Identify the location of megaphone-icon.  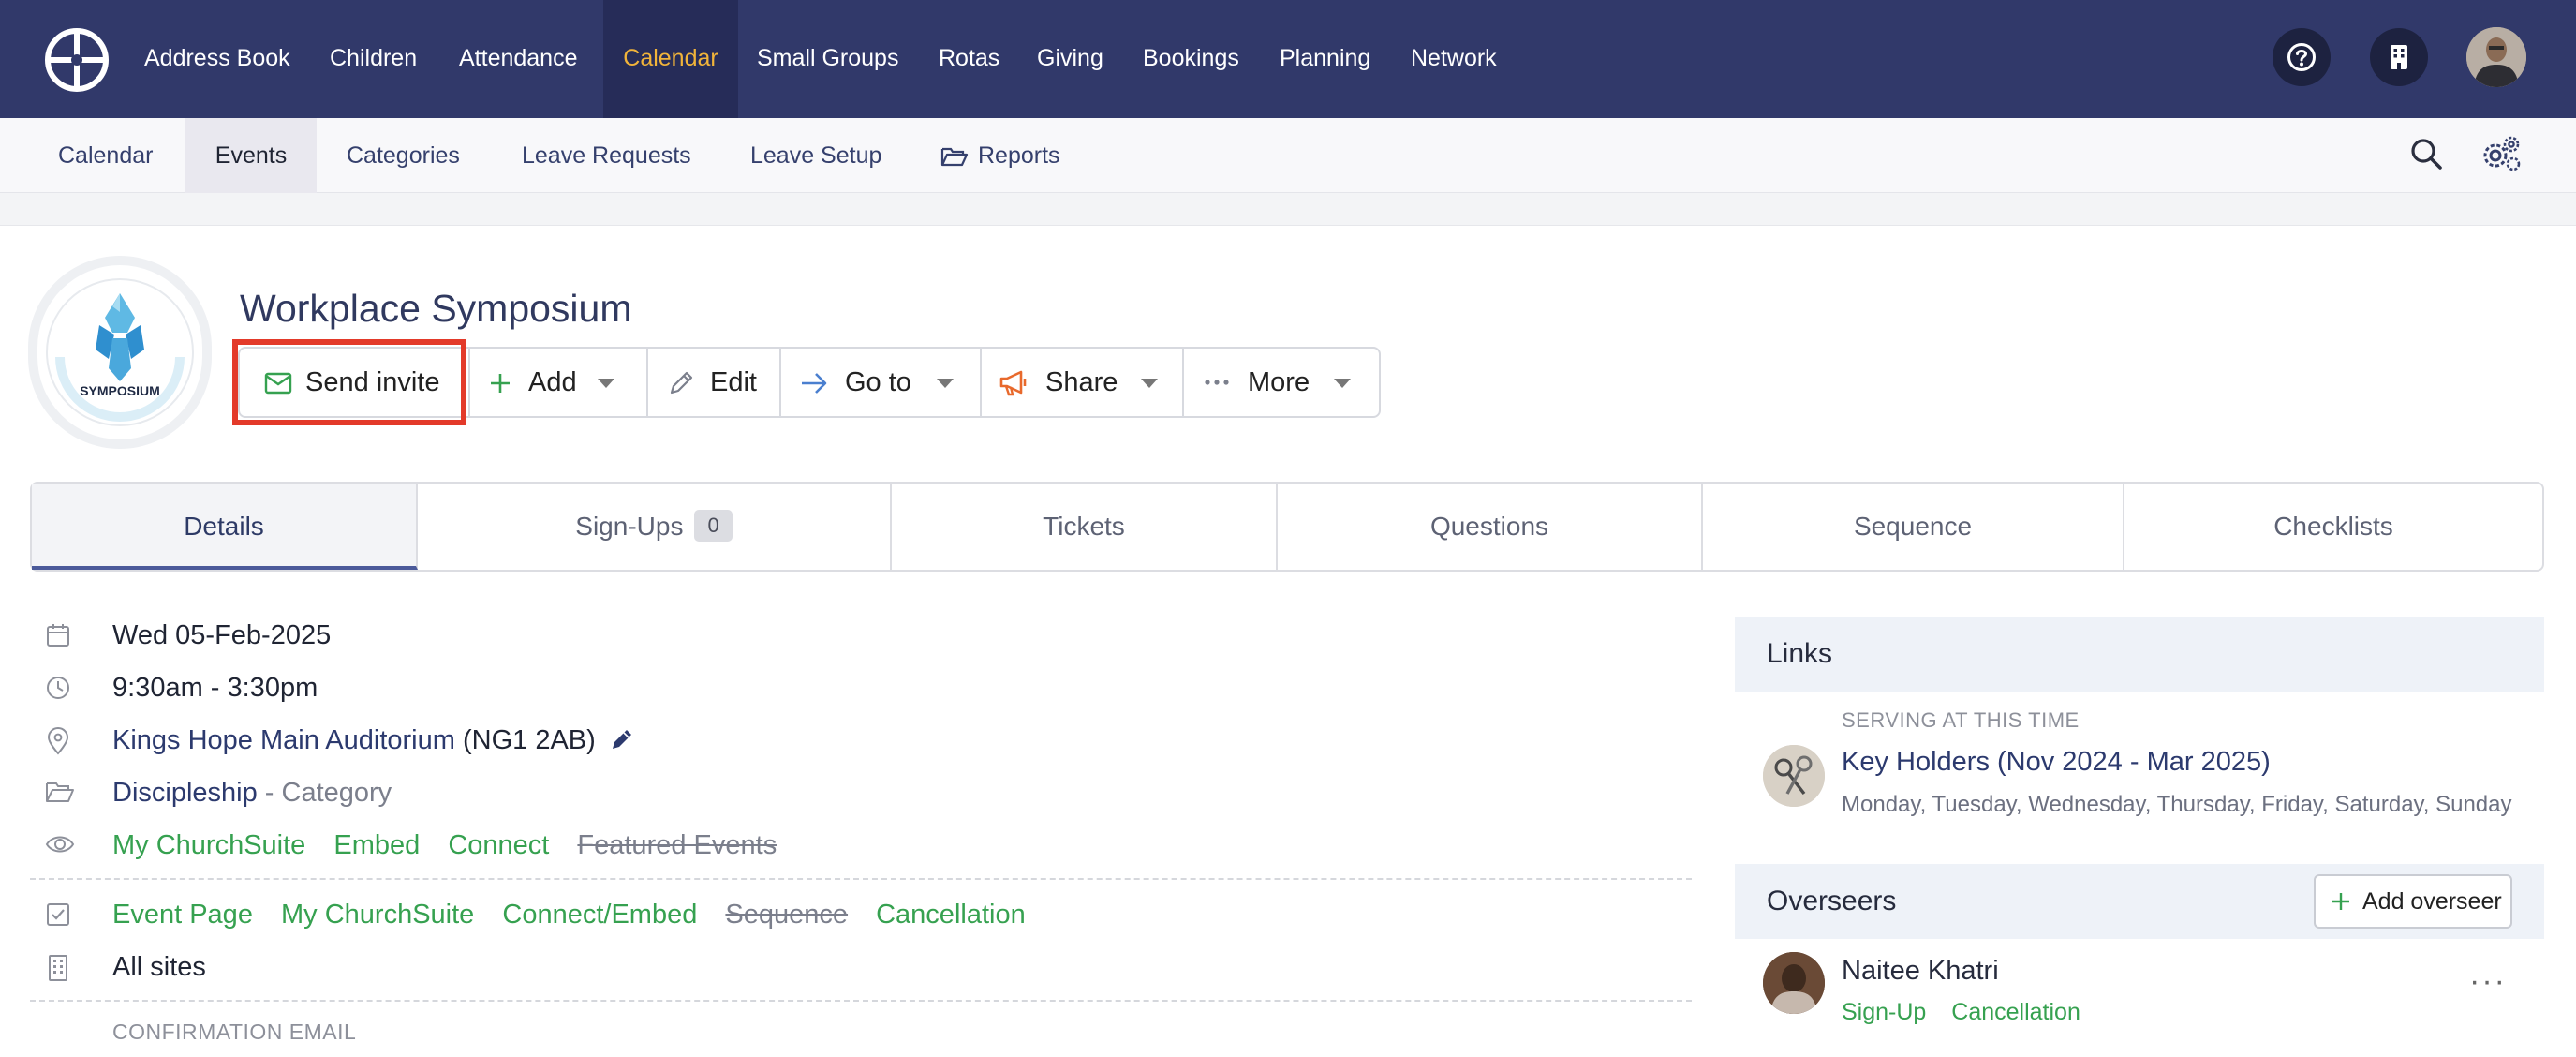
(1013, 383).